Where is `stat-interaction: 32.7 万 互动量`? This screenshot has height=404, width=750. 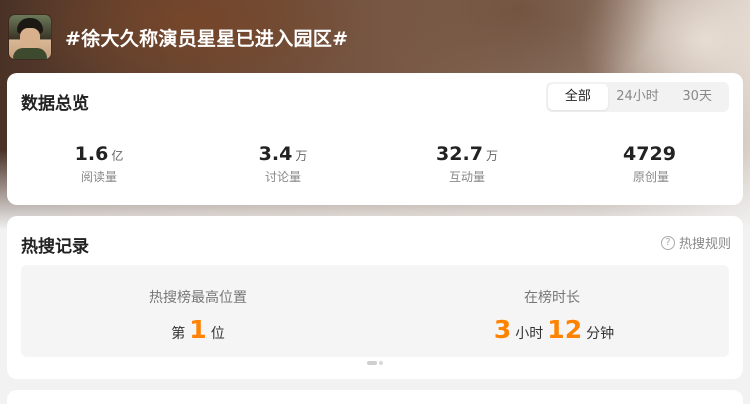
stat-interaction: 32.7 万 互动量 is located at coordinates (467, 164).